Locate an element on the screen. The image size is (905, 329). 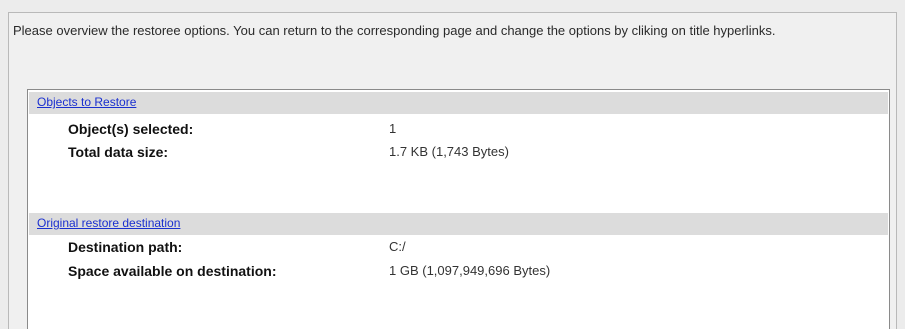
total-data-size-value: 1.7 KB (1,743 Bytes) is located at coordinates (449, 151).